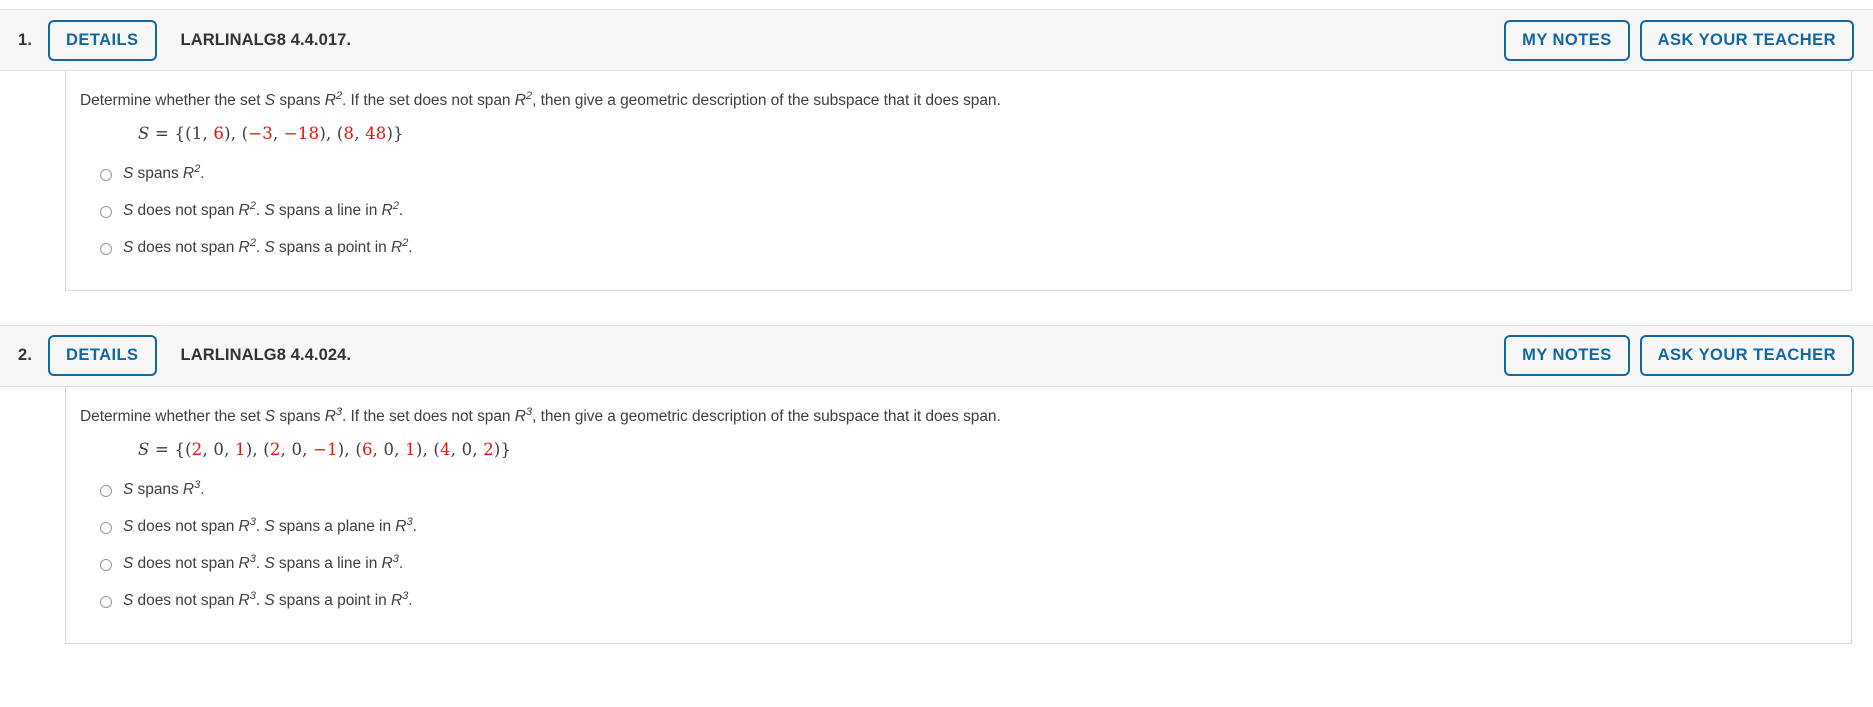 The height and width of the screenshot is (707, 1873). I want to click on option-segment: spans a point in, so click(332, 247).